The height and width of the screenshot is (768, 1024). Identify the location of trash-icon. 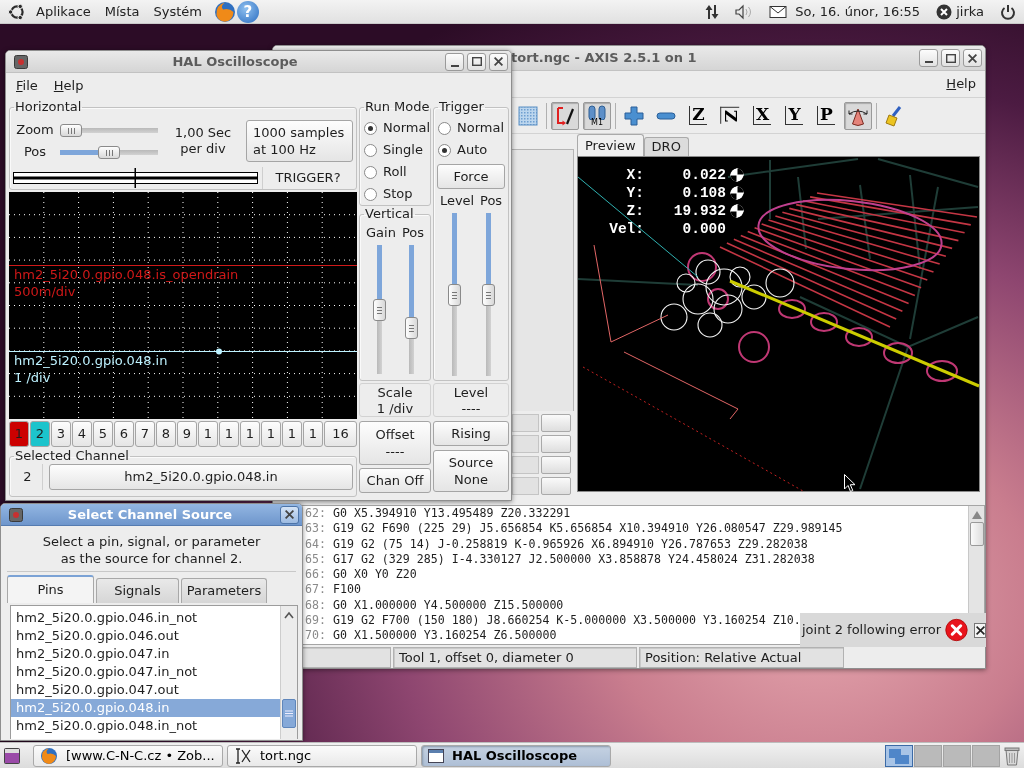
(1012, 755).